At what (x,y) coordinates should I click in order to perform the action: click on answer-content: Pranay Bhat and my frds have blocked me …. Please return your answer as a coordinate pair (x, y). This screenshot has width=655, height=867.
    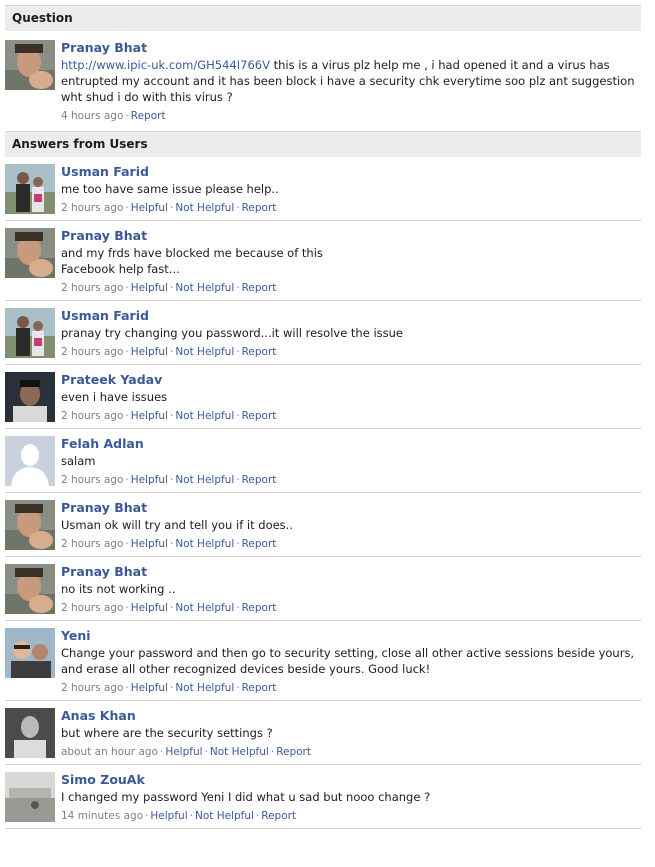
    Looking at the image, I should click on (351, 261).